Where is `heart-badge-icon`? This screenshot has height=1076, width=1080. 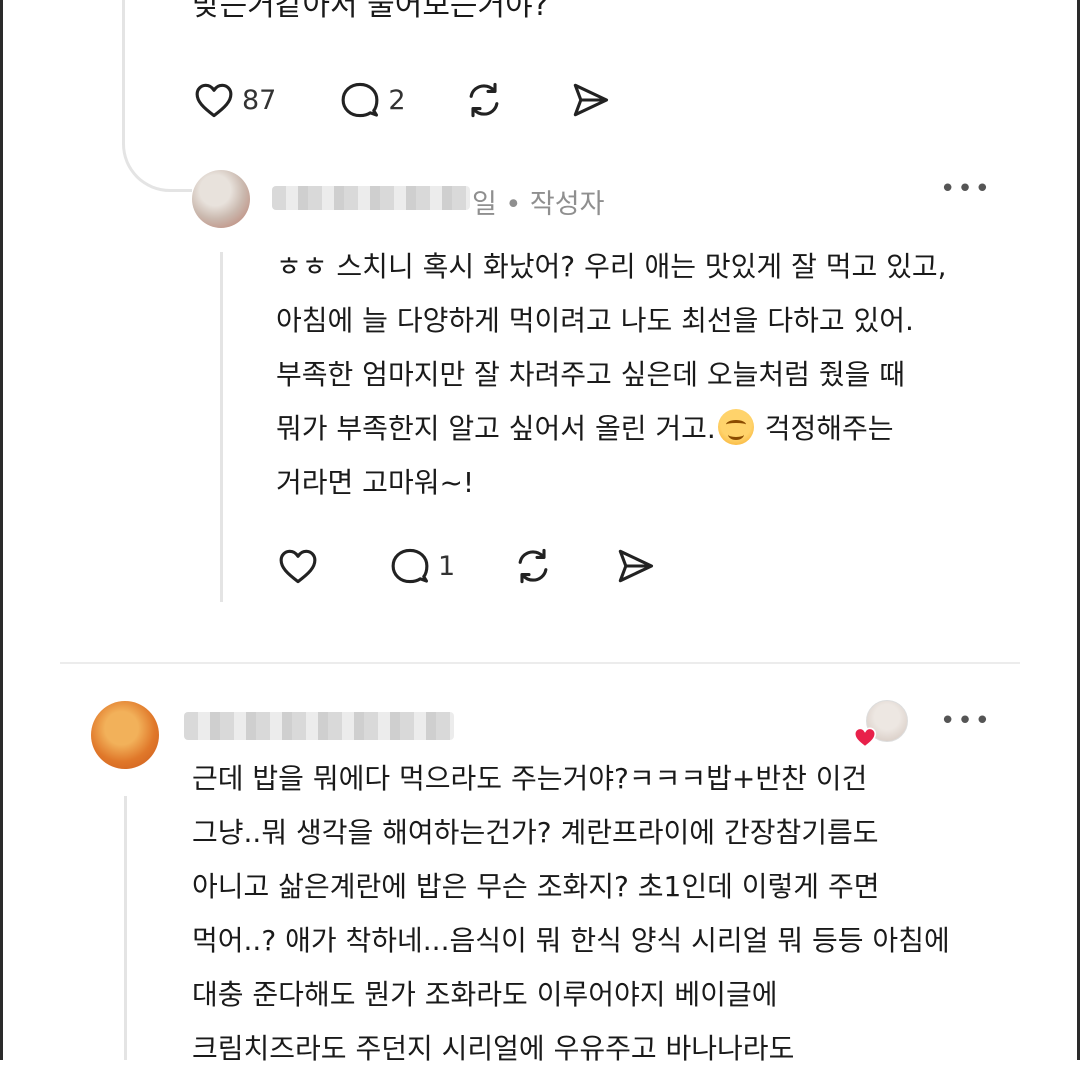
heart-badge-icon is located at coordinates (865, 737).